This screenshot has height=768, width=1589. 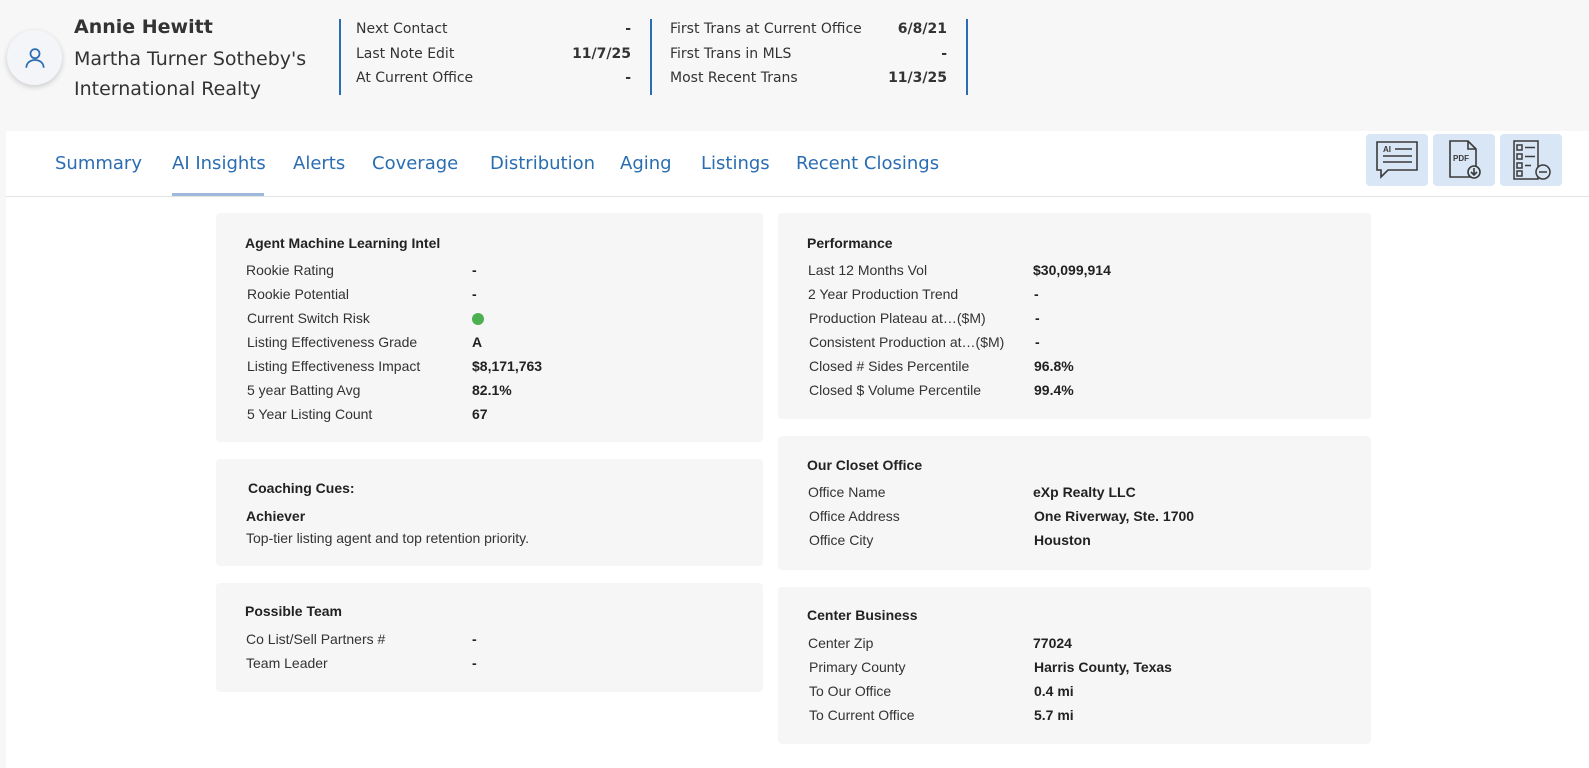 What do you see at coordinates (1052, 643) in the screenshot?
I see `row-value: 77024` at bounding box center [1052, 643].